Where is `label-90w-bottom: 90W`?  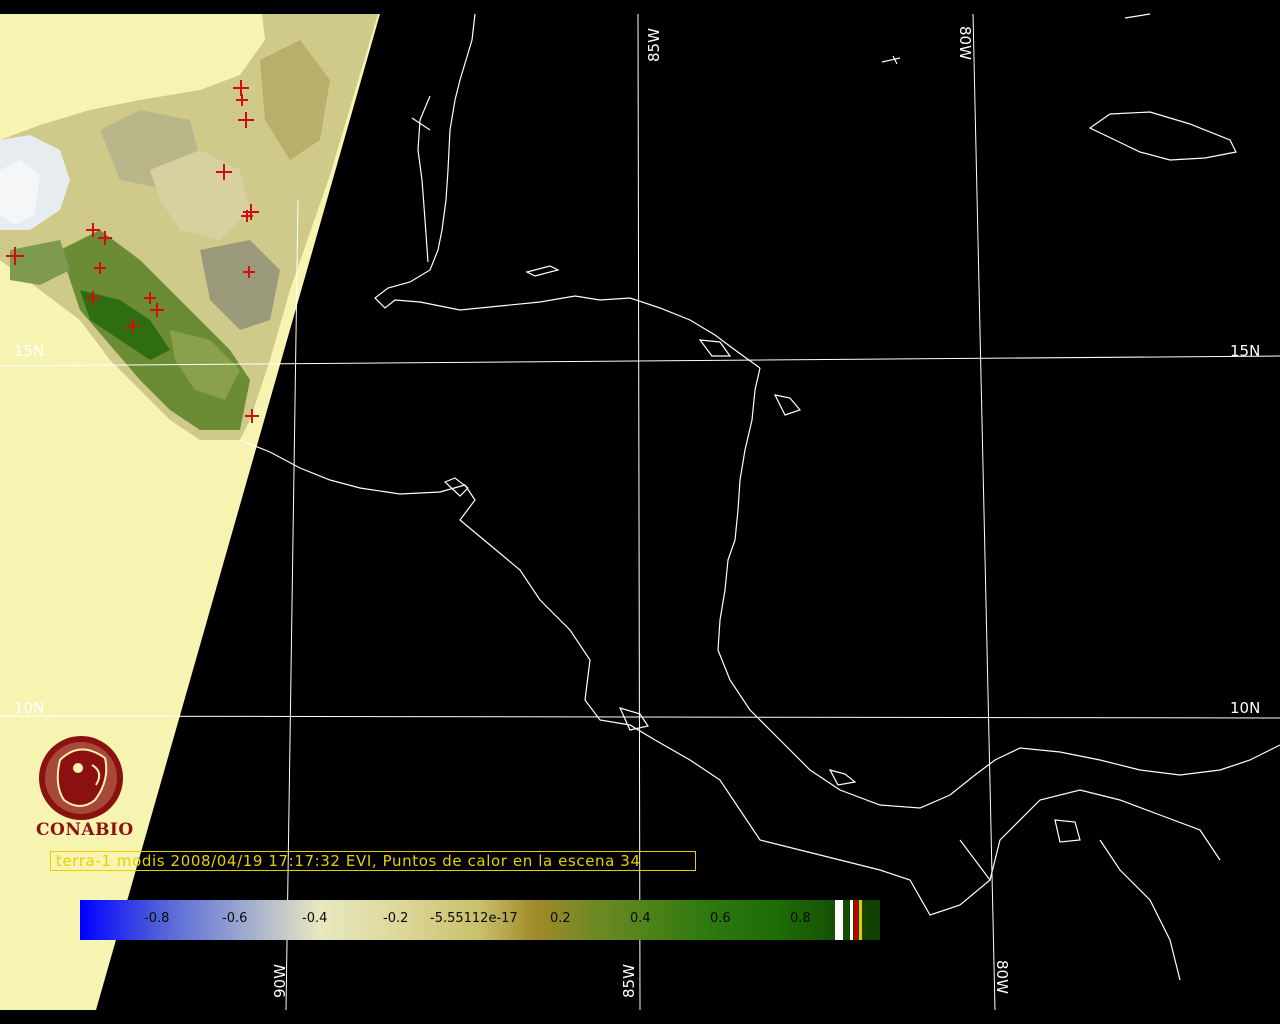 label-90w-bottom: 90W is located at coordinates (280, 981).